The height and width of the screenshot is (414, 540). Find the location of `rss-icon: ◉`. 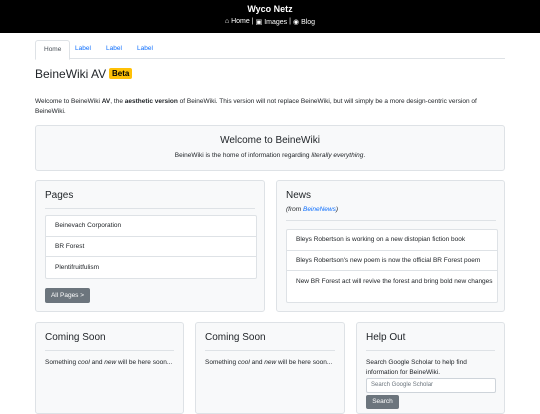

rss-icon: ◉ is located at coordinates (296, 22).